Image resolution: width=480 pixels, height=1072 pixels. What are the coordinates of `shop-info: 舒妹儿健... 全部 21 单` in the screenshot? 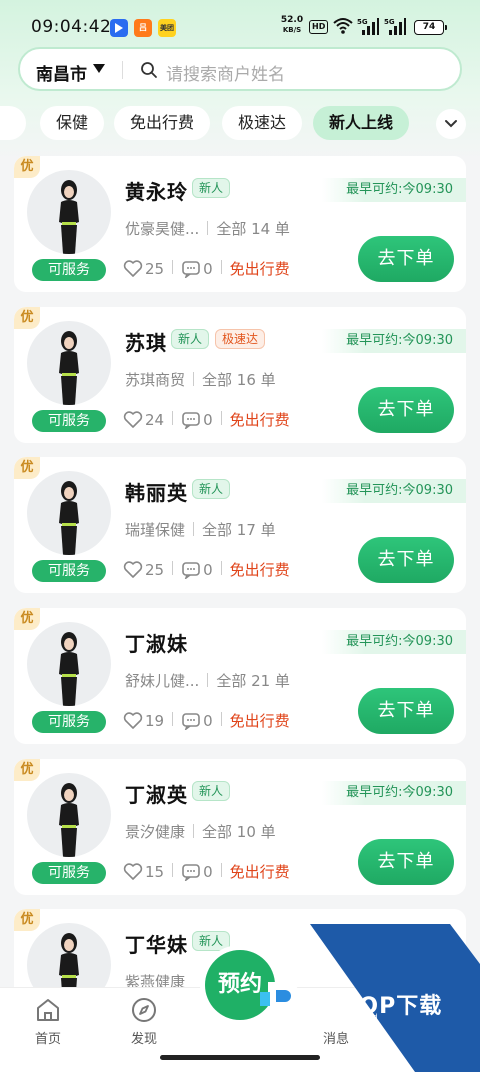 It's located at (207, 680).